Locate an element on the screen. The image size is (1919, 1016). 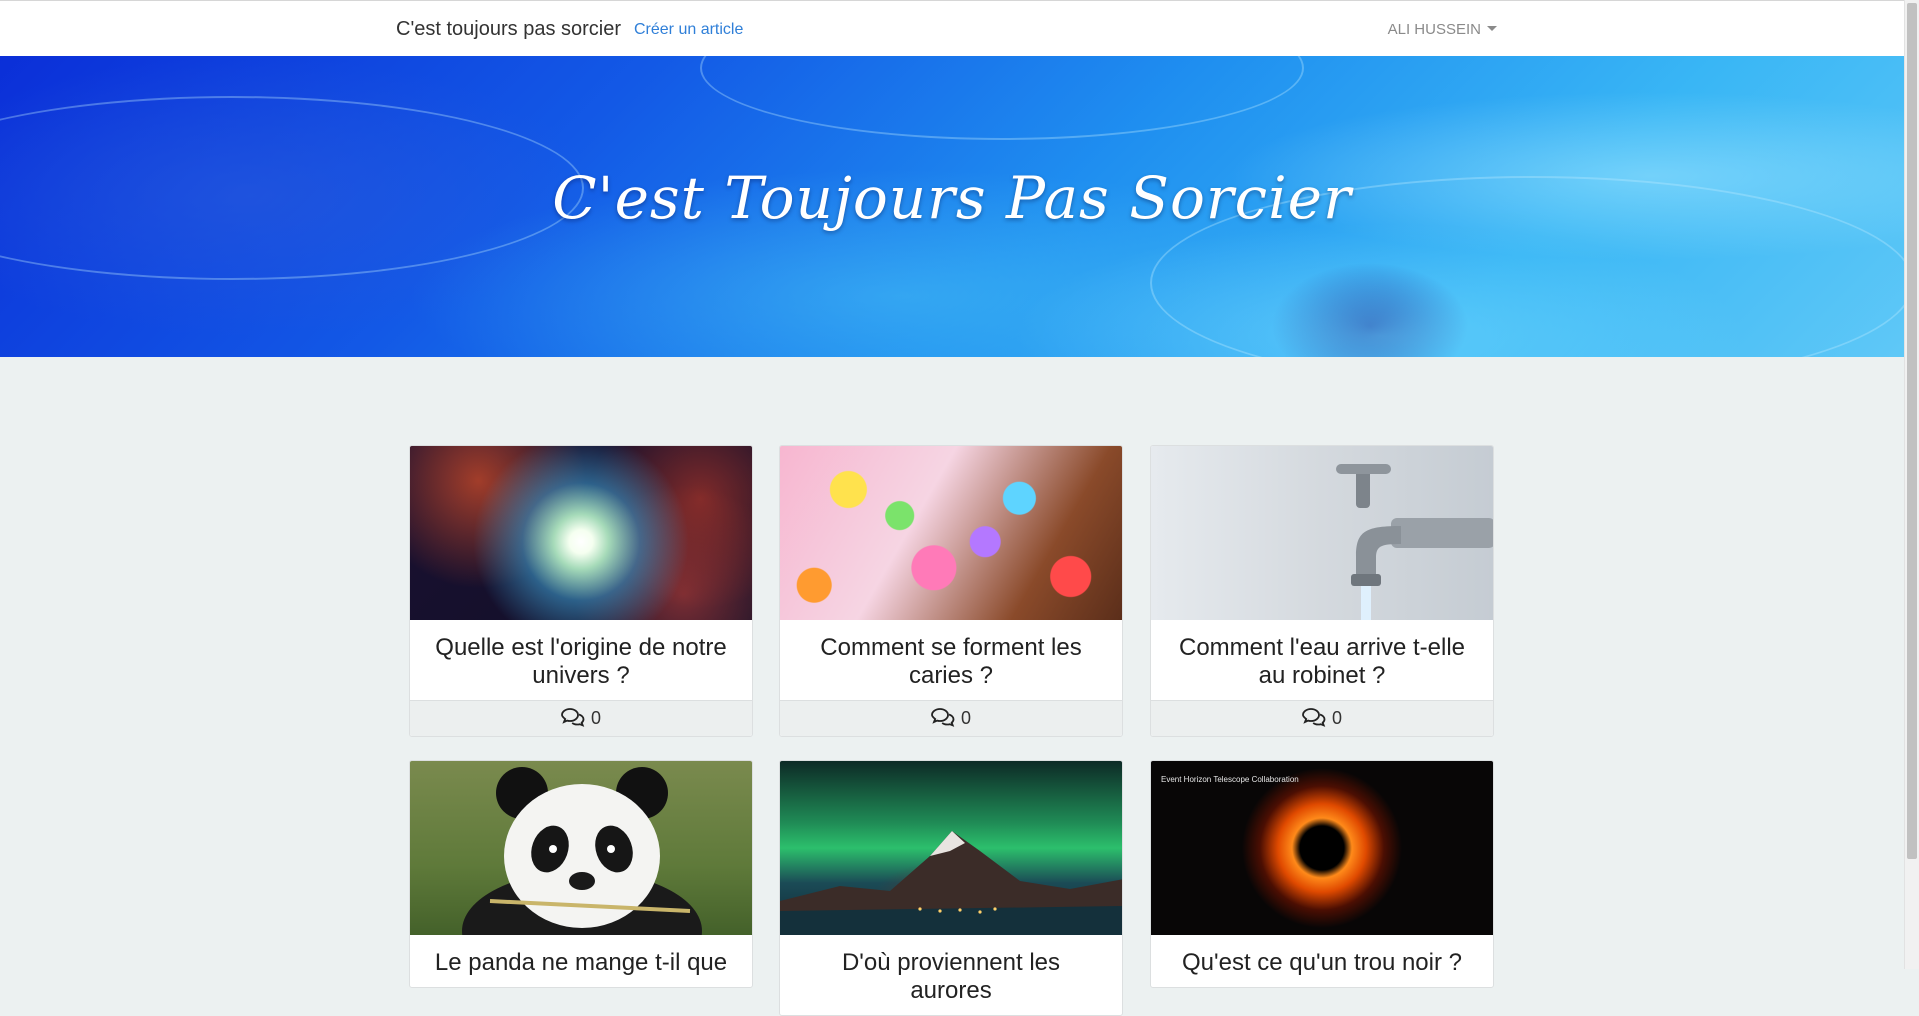
article-image-universe is located at coordinates (581, 533).